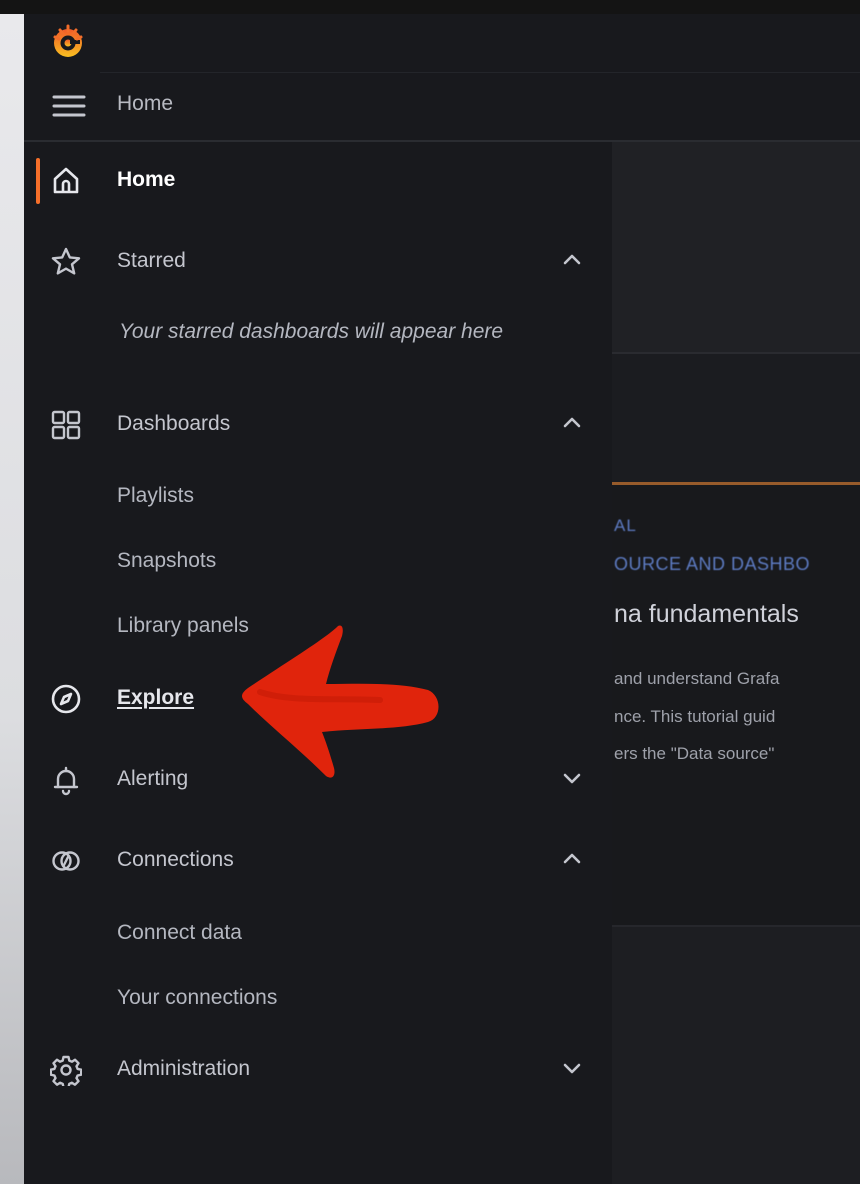 The image size is (860, 1184). What do you see at coordinates (68, 42) in the screenshot?
I see `grafana-logo-icon` at bounding box center [68, 42].